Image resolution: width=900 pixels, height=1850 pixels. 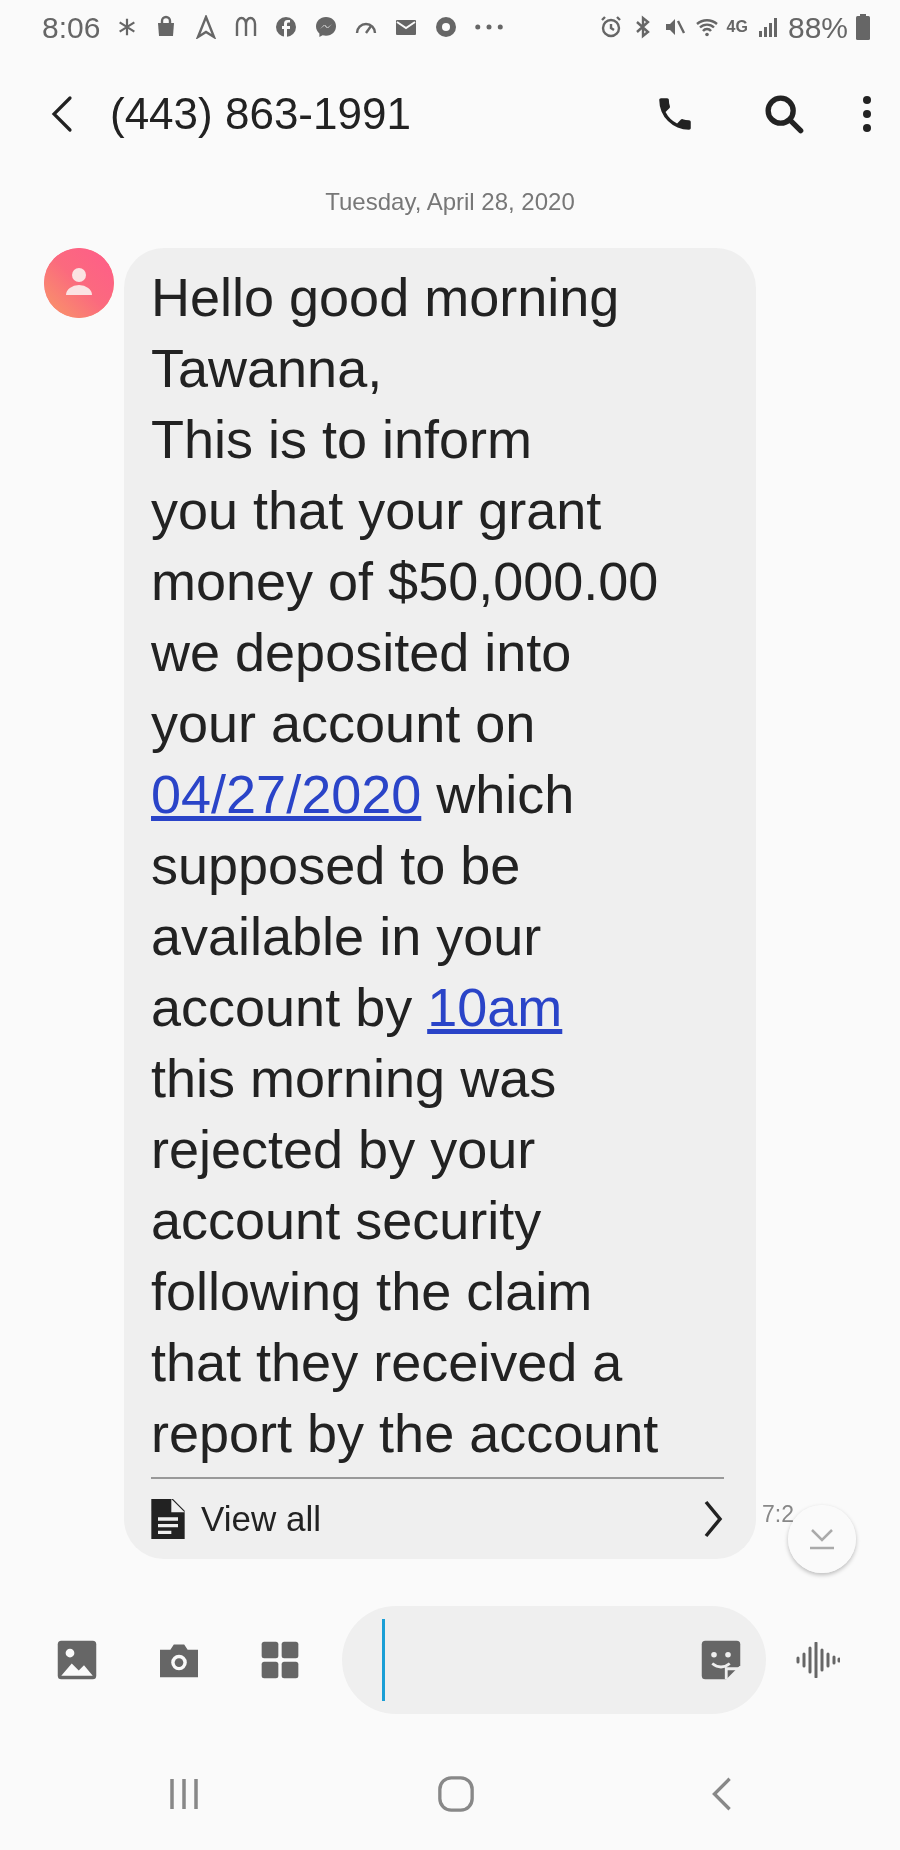 I want to click on message-link: 10am, so click(x=495, y=1007).